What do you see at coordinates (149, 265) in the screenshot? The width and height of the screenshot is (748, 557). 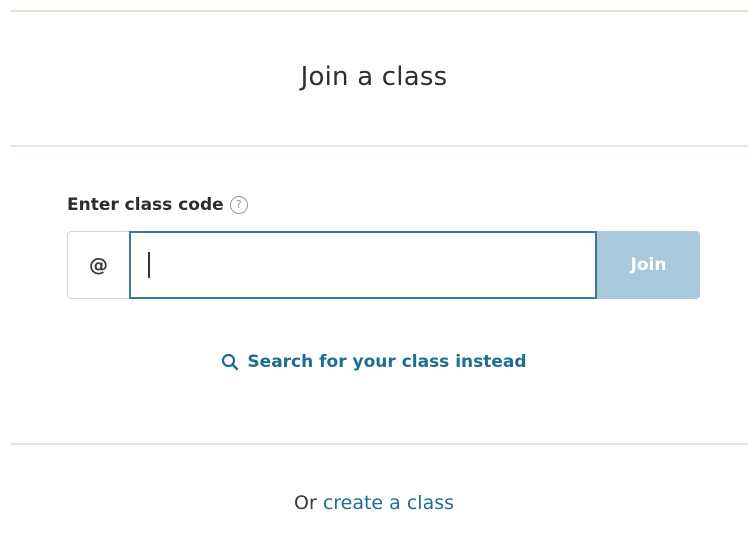 I see `text-caret` at bounding box center [149, 265].